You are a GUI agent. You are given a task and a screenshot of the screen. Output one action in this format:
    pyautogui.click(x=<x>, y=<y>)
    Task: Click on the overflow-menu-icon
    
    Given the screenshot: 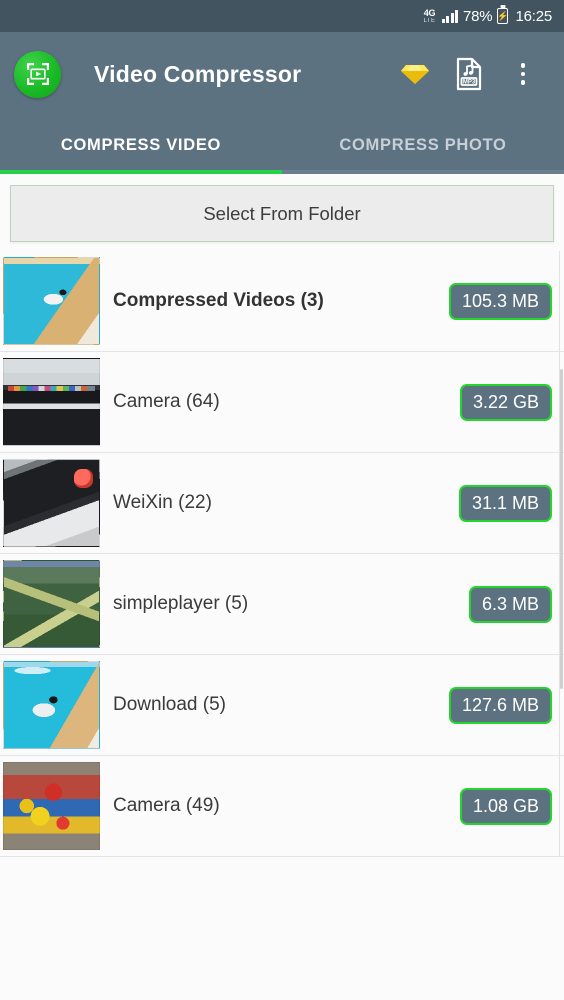 What is the action you would take?
    pyautogui.click(x=523, y=74)
    